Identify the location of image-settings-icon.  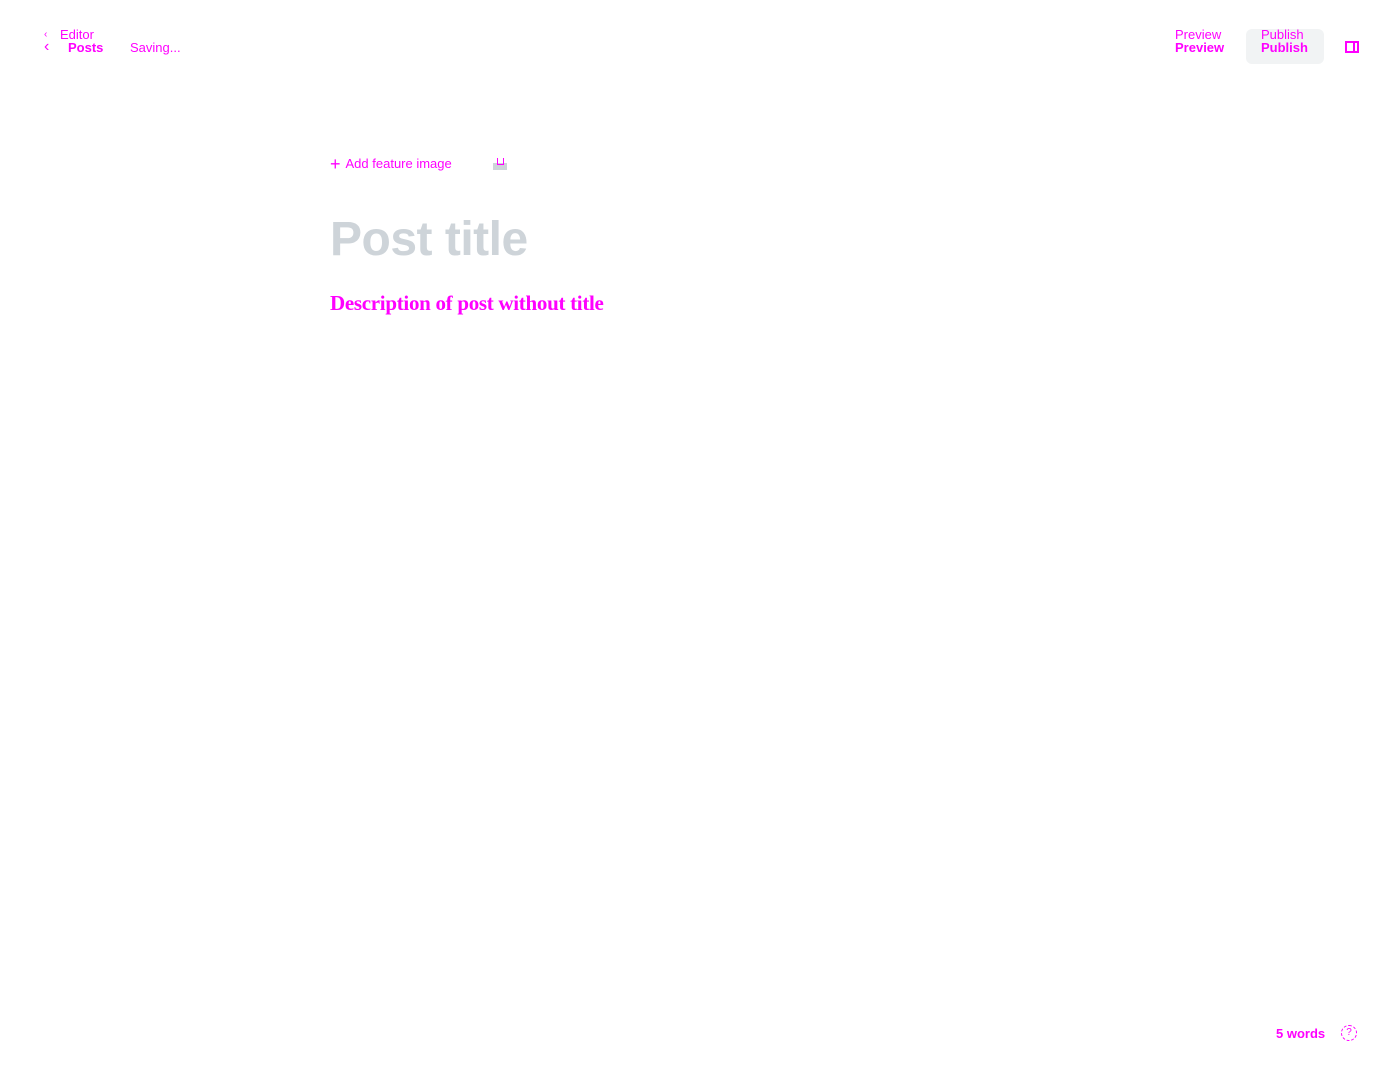
(500, 164).